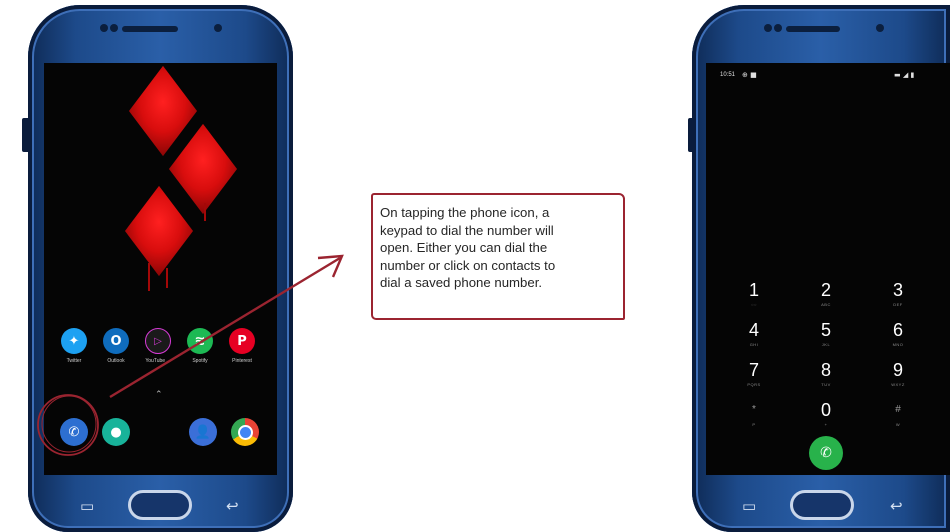  I want to click on dial-key-4: 4 GHI, so click(754, 334).